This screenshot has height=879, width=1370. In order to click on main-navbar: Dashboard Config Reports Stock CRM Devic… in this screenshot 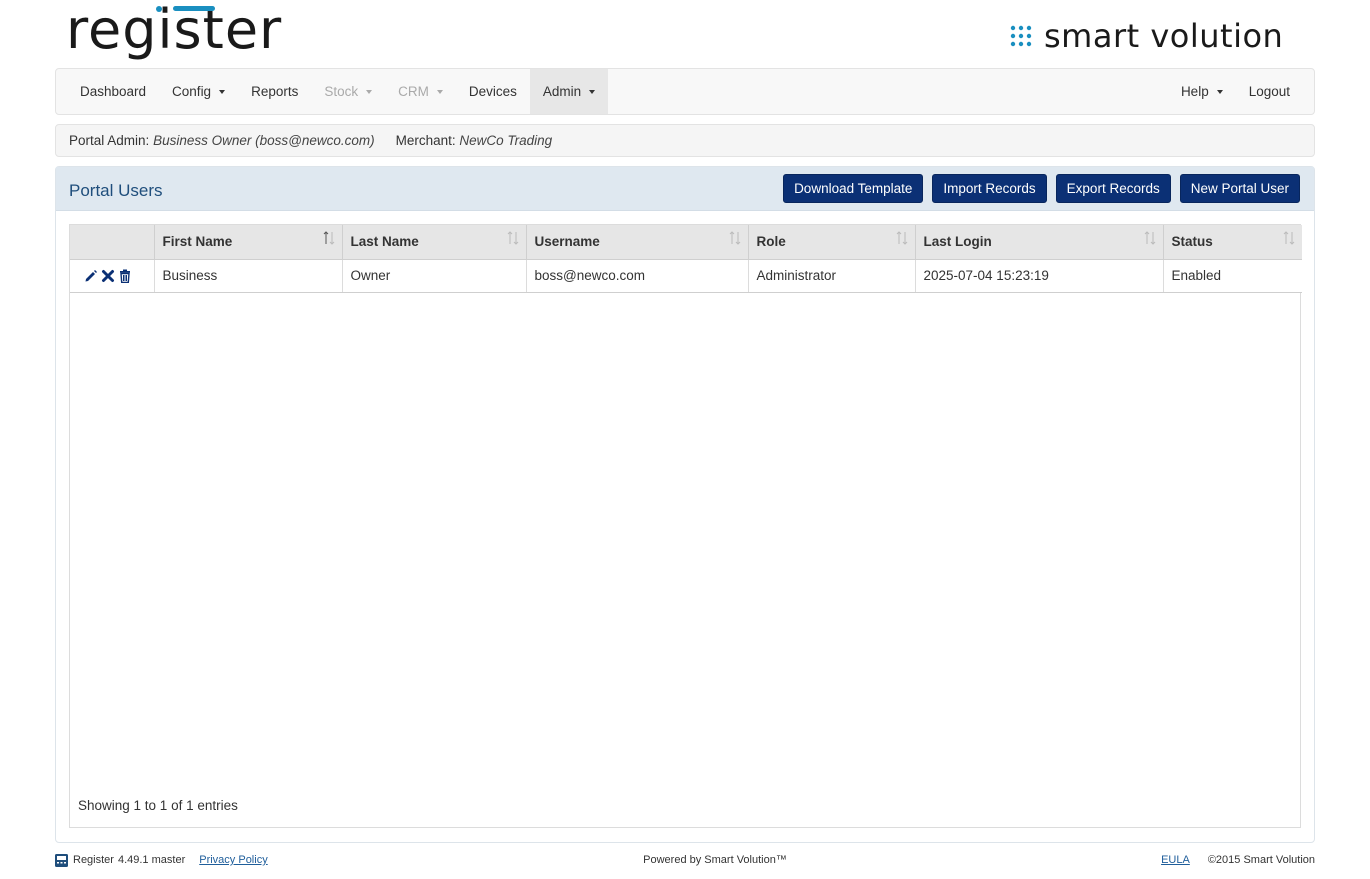, I will do `click(685, 91)`.